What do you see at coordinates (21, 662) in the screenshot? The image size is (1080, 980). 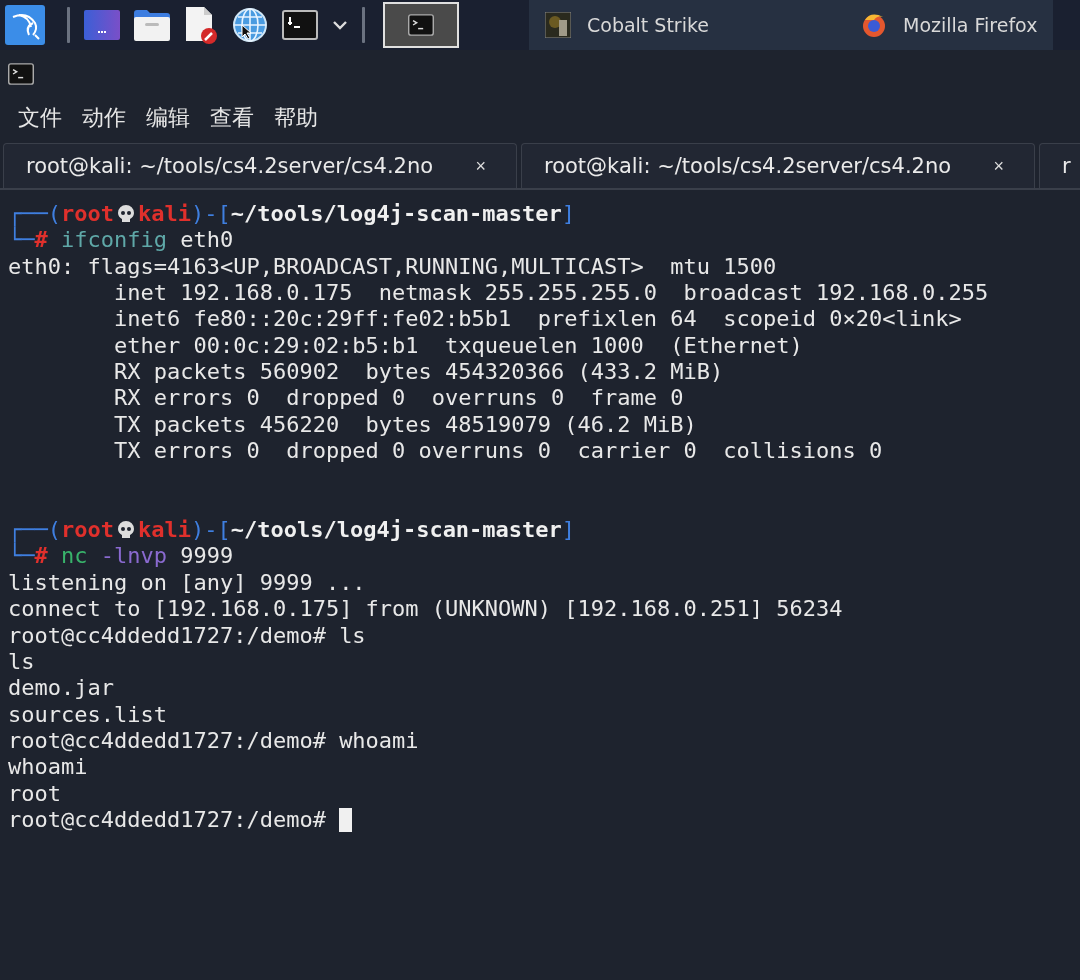 I see `terminal-line: ls` at bounding box center [21, 662].